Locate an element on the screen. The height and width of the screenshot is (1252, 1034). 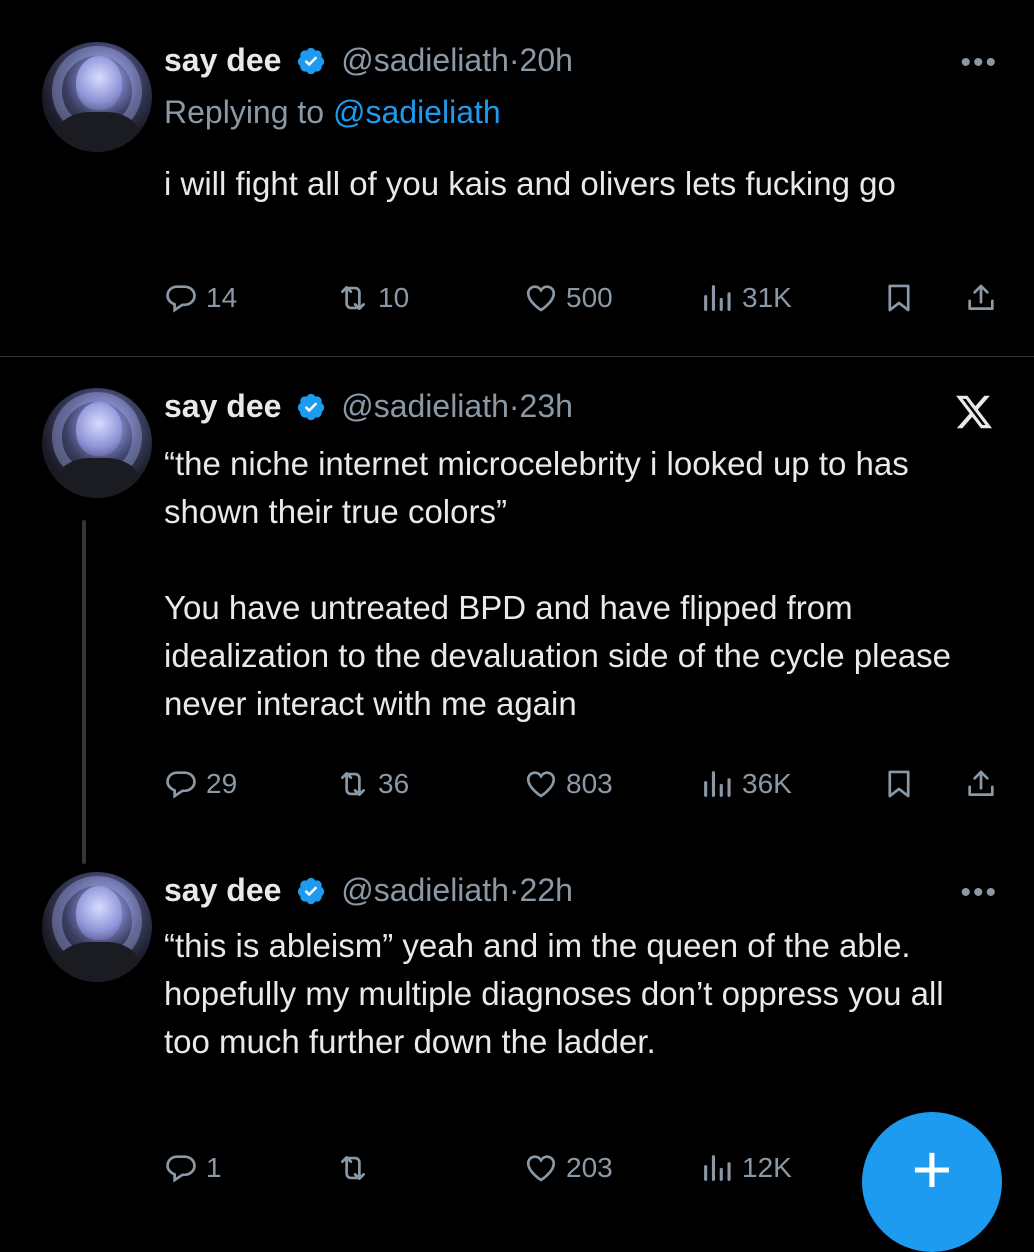
reply-button: 1 is located at coordinates (193, 1168).